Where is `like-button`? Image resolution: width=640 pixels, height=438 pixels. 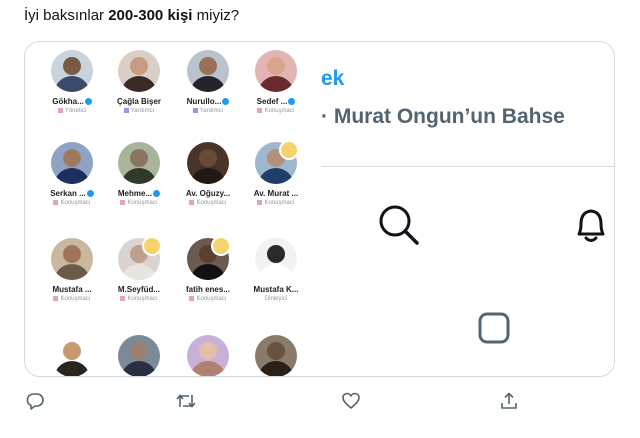
like-button is located at coordinates (351, 403).